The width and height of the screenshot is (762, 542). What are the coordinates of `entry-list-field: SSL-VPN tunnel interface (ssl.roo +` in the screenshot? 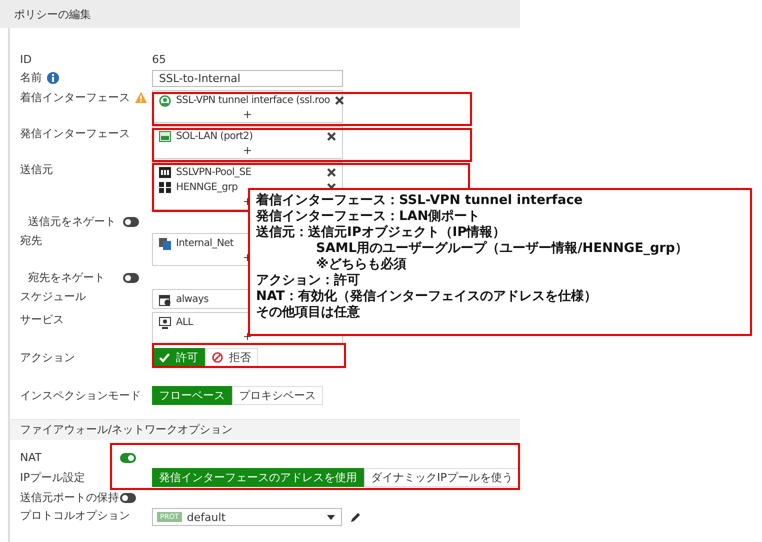 It's located at (247, 106).